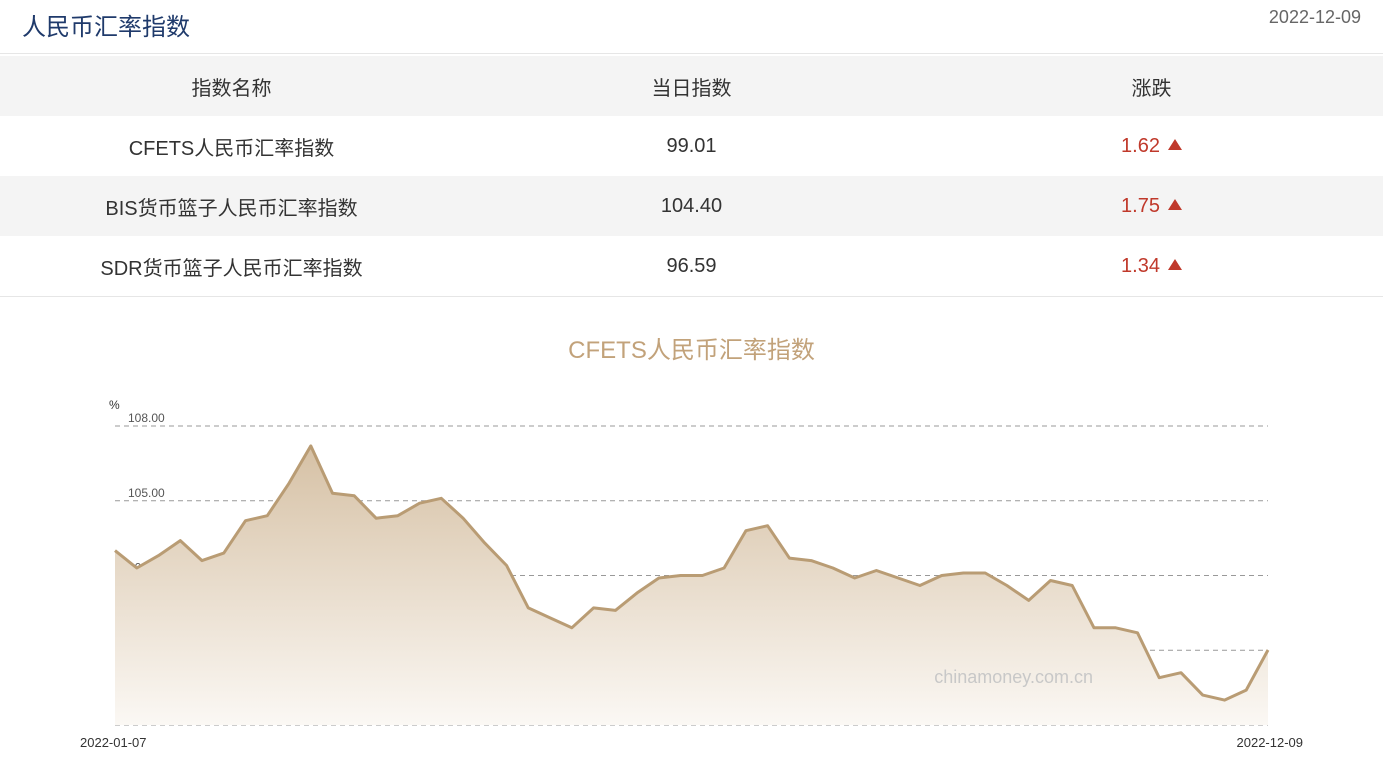 This screenshot has height=760, width=1383. I want to click on watermark: chinamoney.com.cn, so click(1013, 677).